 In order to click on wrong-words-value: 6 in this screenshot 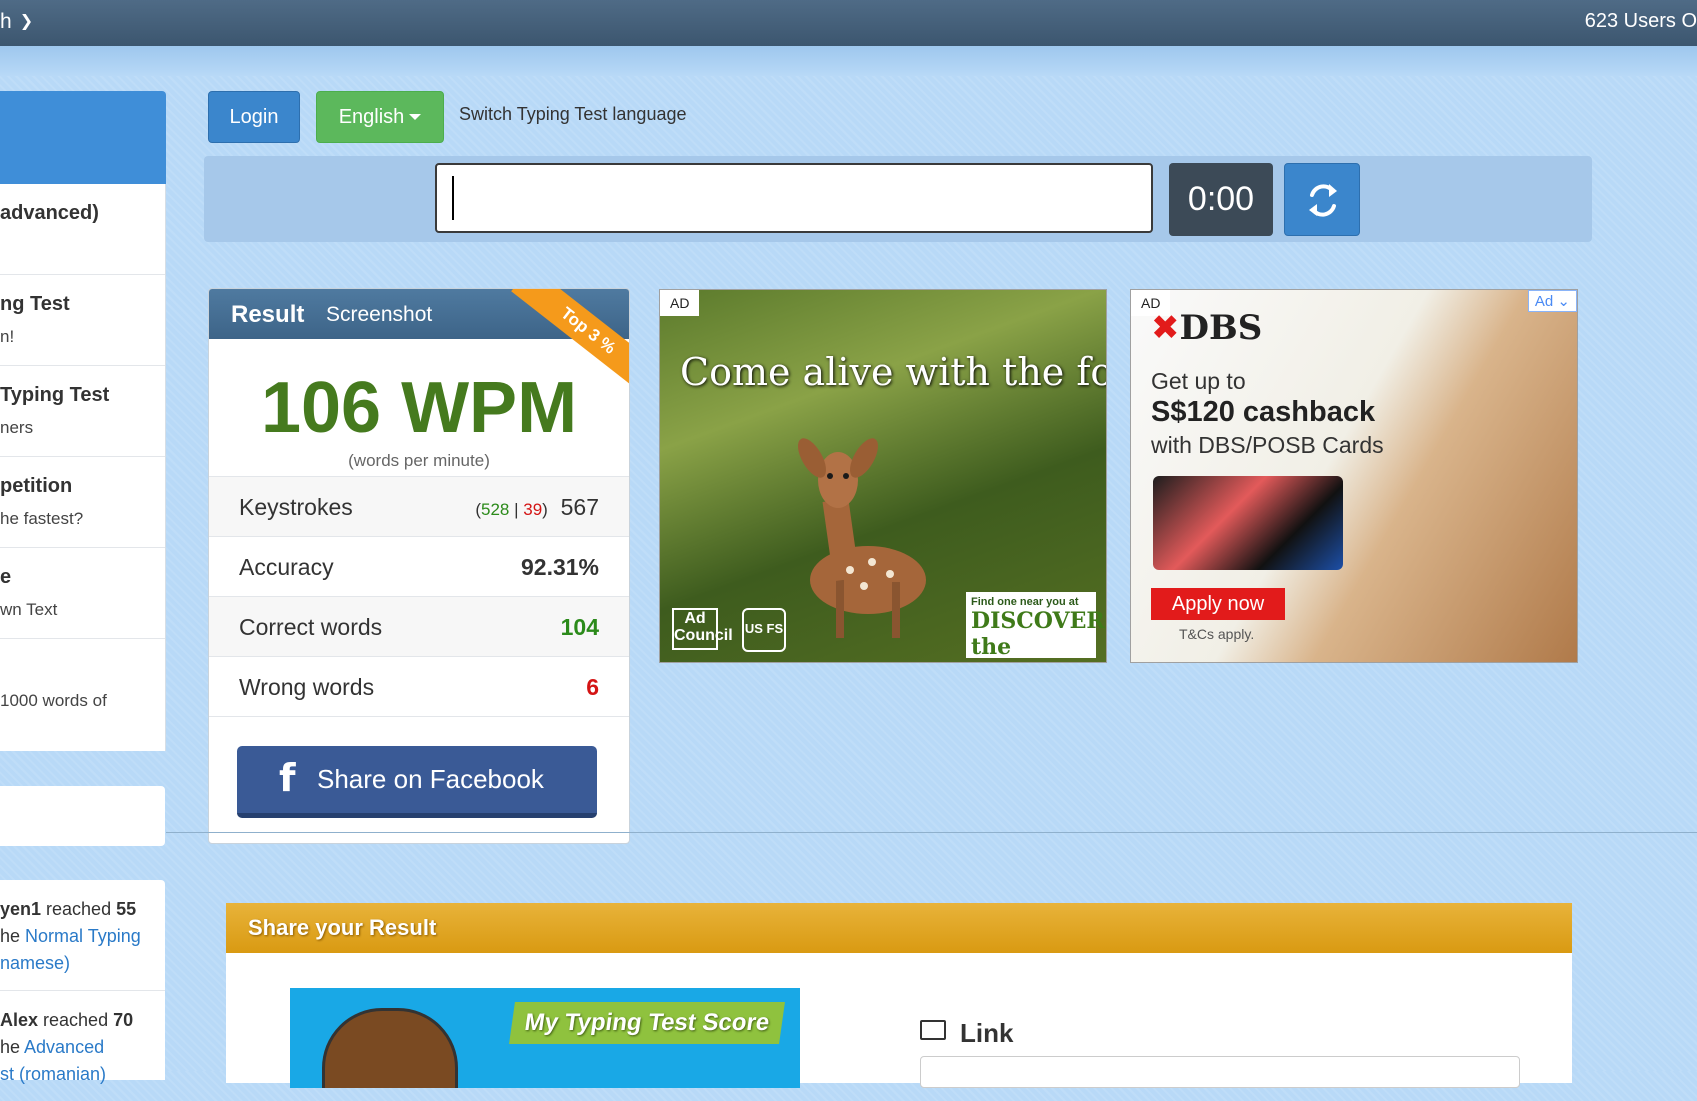, I will do `click(592, 687)`.